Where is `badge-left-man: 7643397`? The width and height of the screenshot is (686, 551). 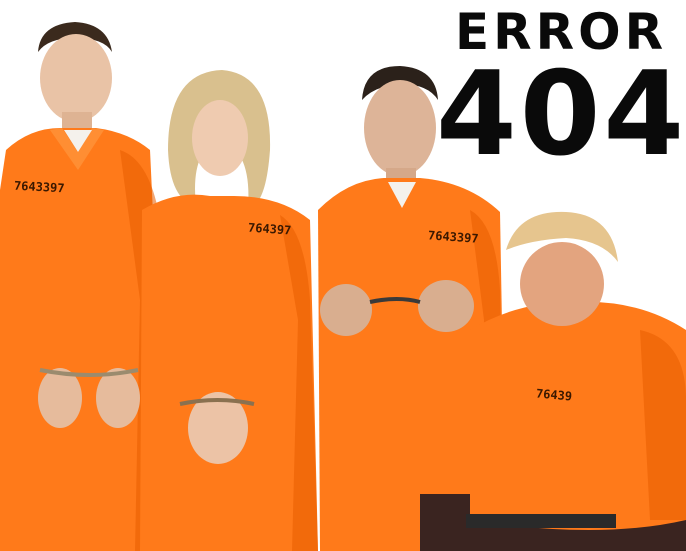
badge-left-man: 7643397 is located at coordinates (39, 187).